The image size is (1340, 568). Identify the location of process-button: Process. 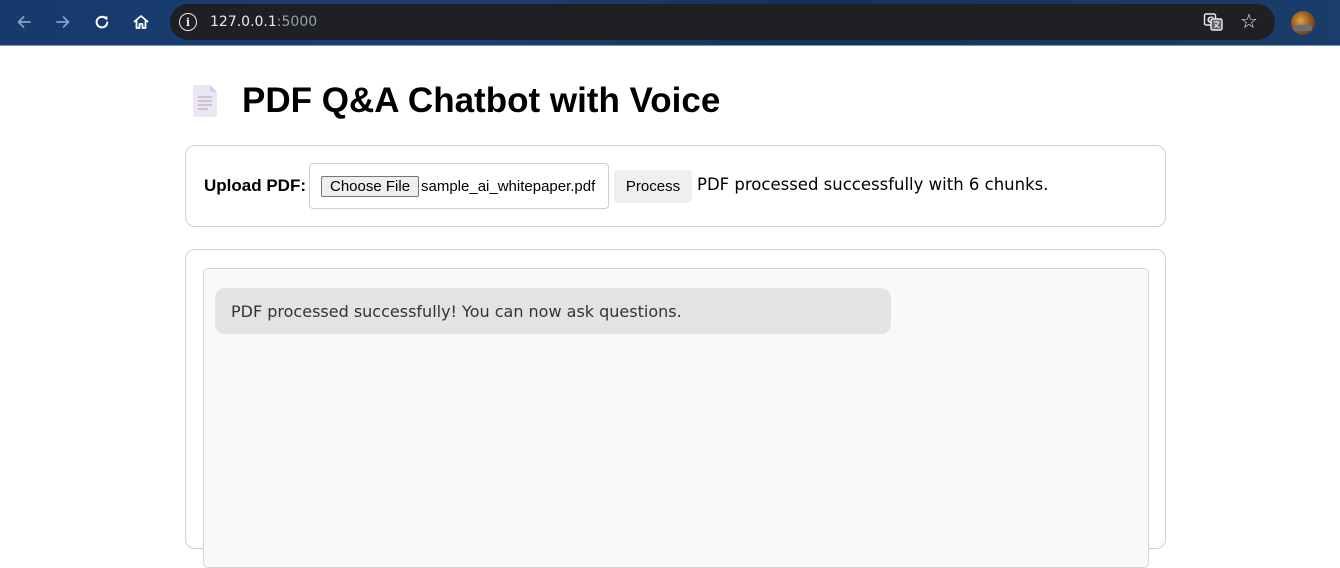
(653, 186).